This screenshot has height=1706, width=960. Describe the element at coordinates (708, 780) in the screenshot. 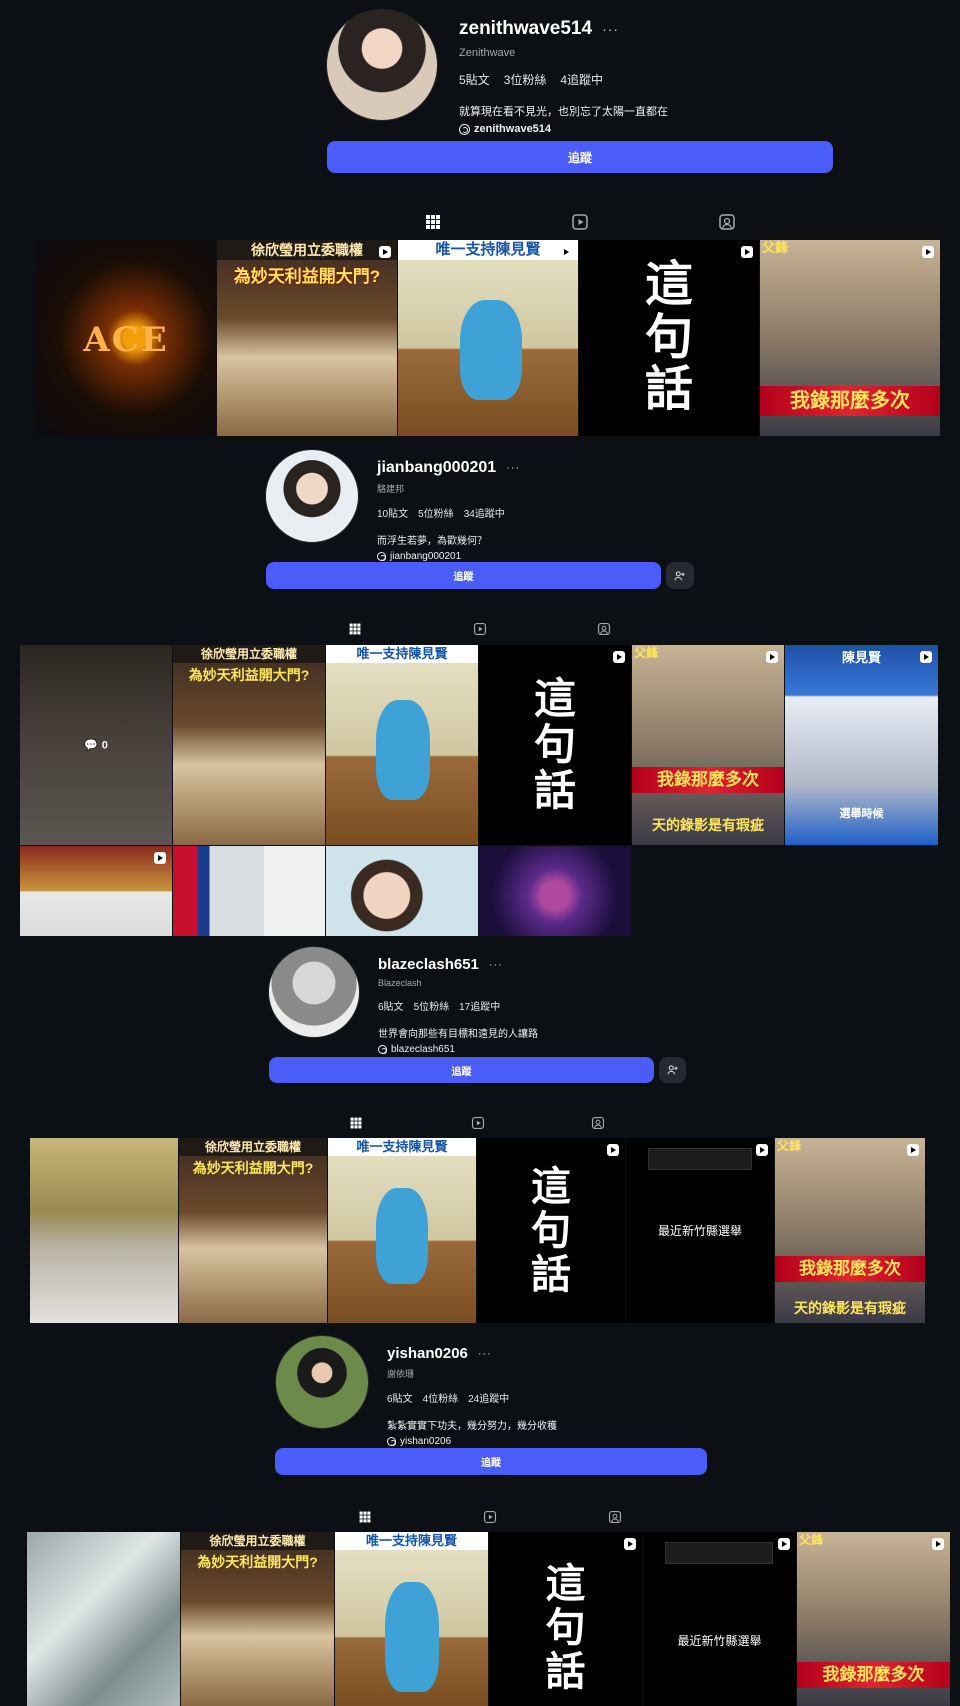

I see `post-caption: 我錄那麼多次` at that location.